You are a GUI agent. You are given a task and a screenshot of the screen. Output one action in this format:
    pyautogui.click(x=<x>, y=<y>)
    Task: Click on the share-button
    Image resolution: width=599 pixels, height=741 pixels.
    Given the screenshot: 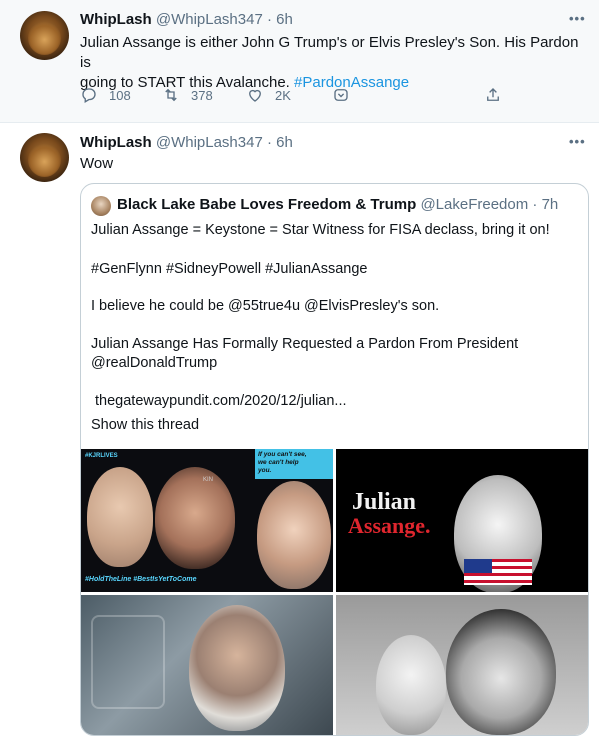 What is the action you would take?
    pyautogui.click(x=493, y=95)
    